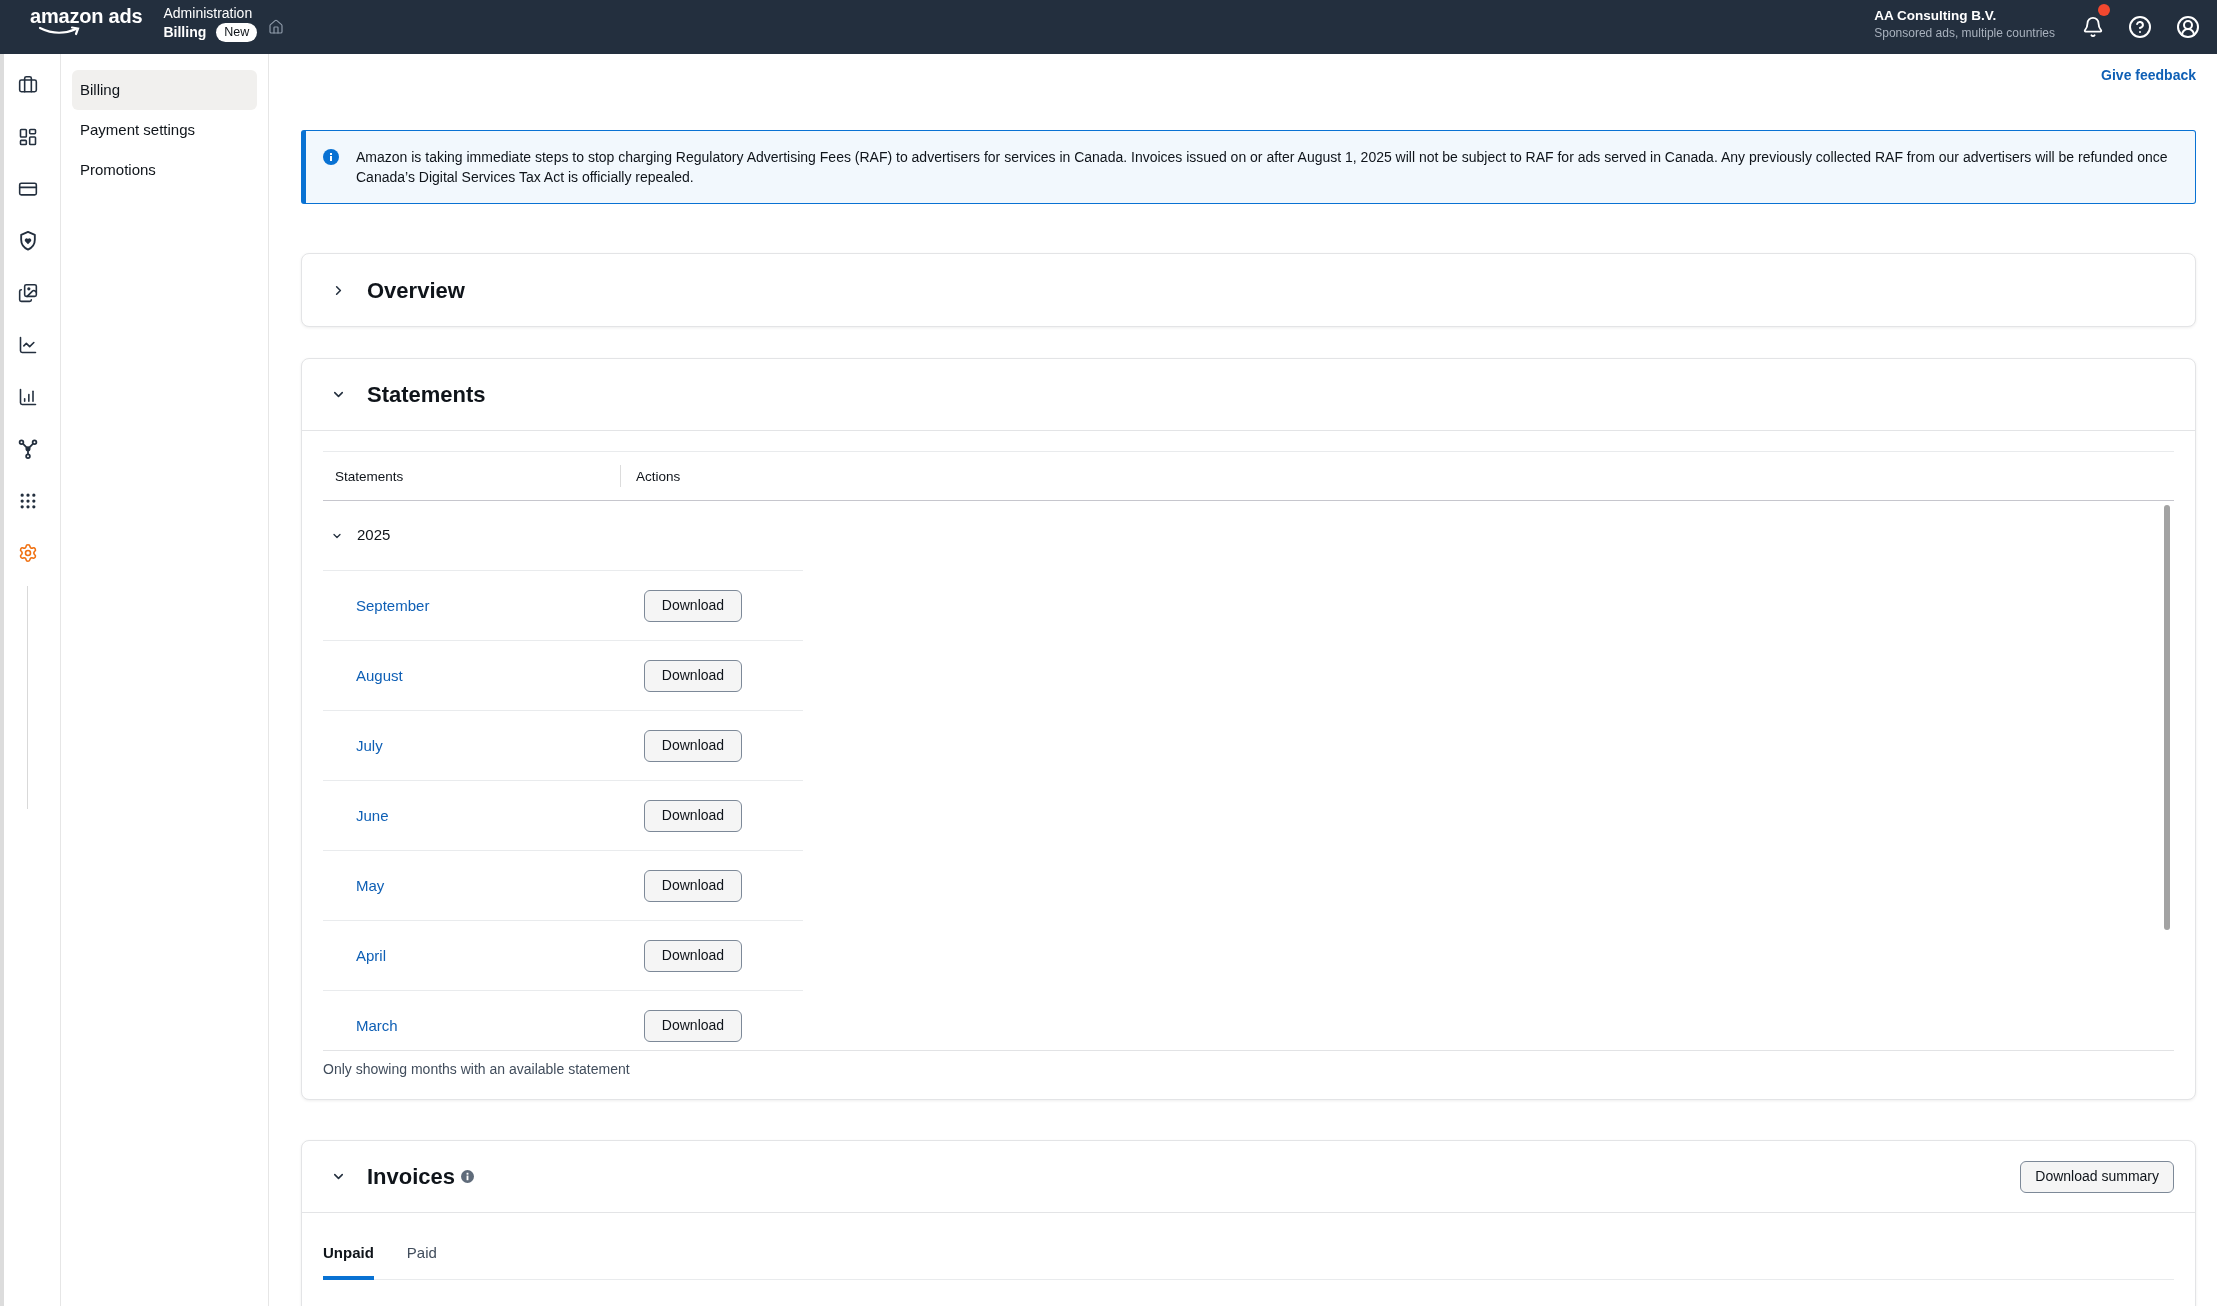 The width and height of the screenshot is (2217, 1306). Describe the element at coordinates (276, 27) in the screenshot. I see `home-icon` at that location.